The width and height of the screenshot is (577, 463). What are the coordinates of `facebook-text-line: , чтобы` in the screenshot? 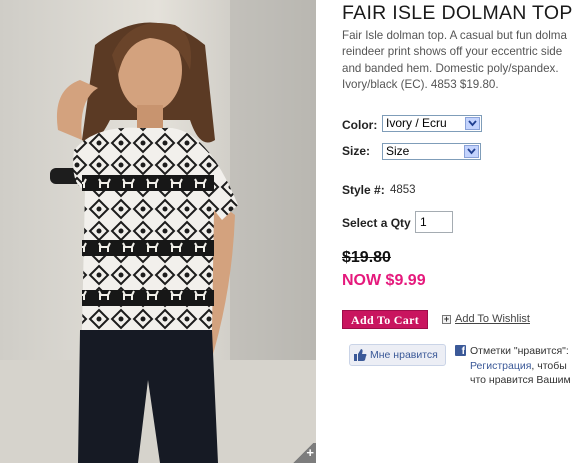 It's located at (549, 365).